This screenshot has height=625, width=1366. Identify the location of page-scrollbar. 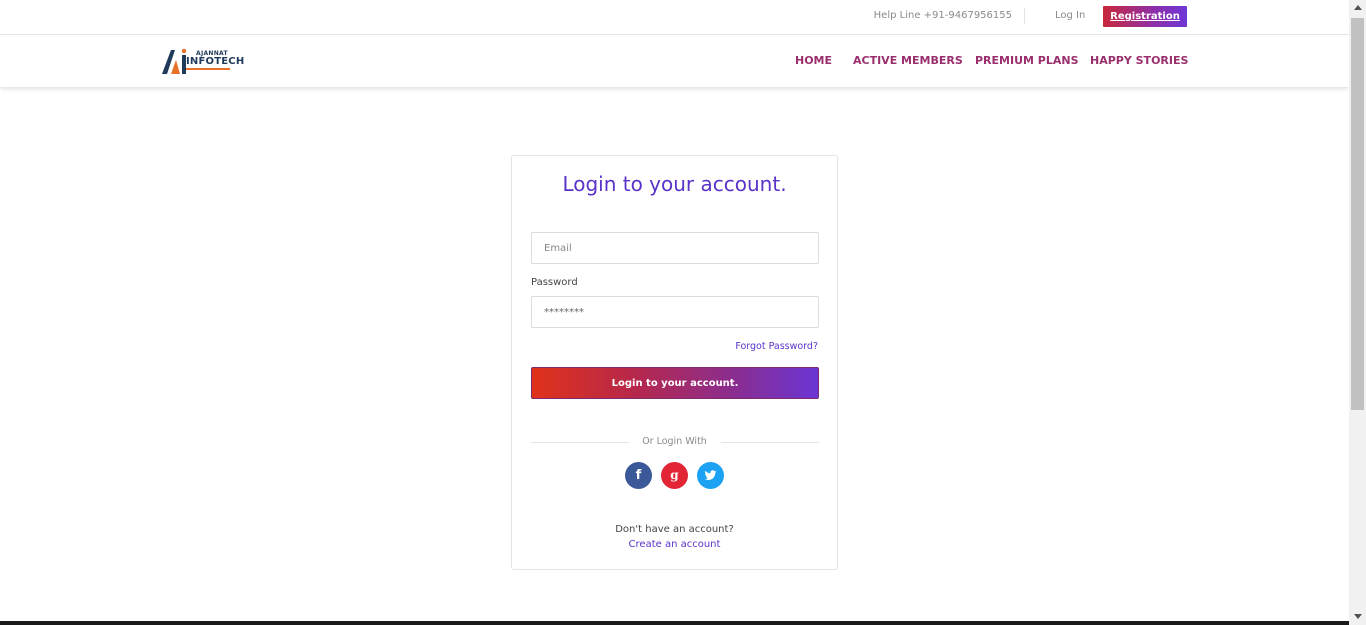
(1357, 312).